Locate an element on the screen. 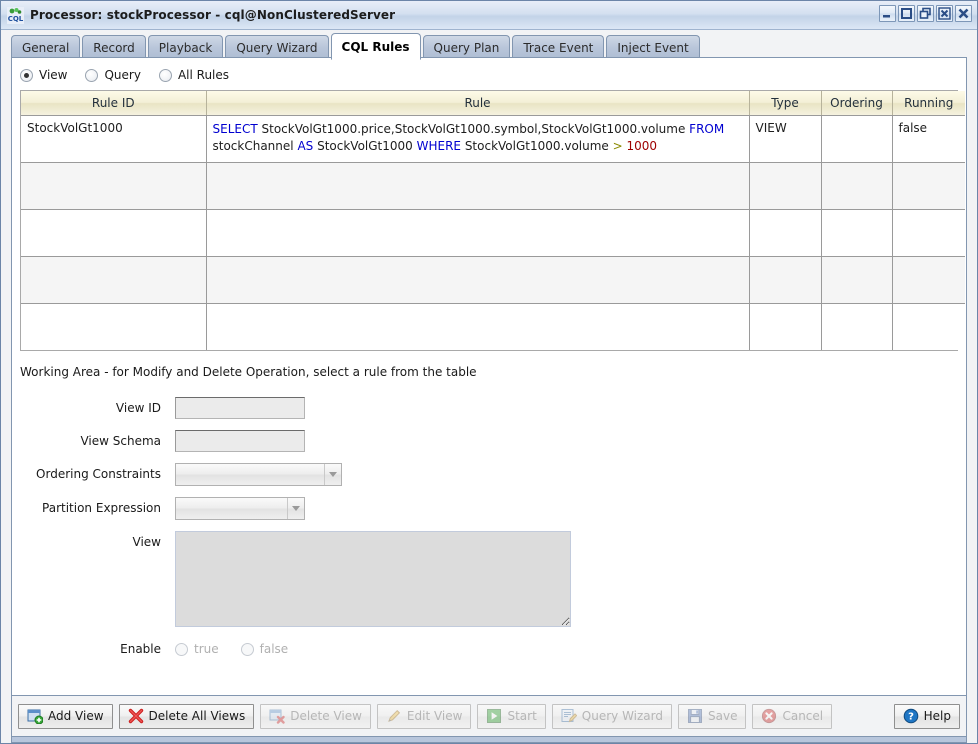 The height and width of the screenshot is (744, 978). tab-general: General is located at coordinates (46, 47).